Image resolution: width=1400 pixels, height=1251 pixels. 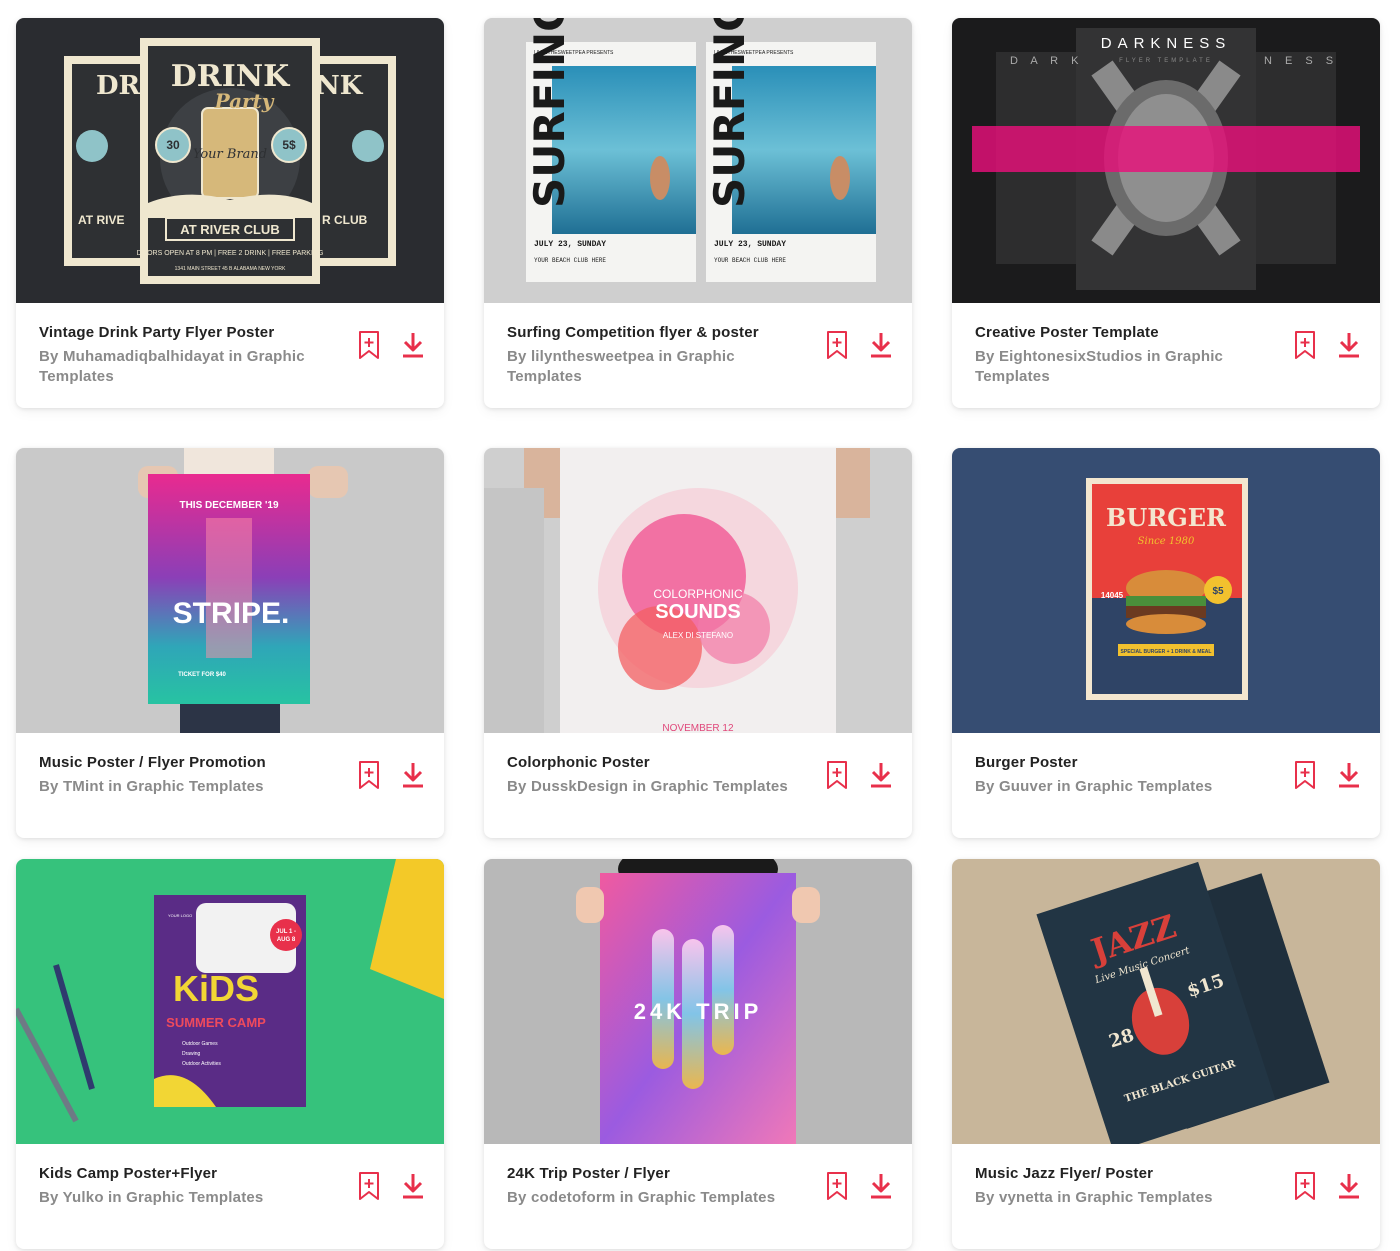 I want to click on svg-text: FLYER TEMPLATE, so click(x=1166, y=61).